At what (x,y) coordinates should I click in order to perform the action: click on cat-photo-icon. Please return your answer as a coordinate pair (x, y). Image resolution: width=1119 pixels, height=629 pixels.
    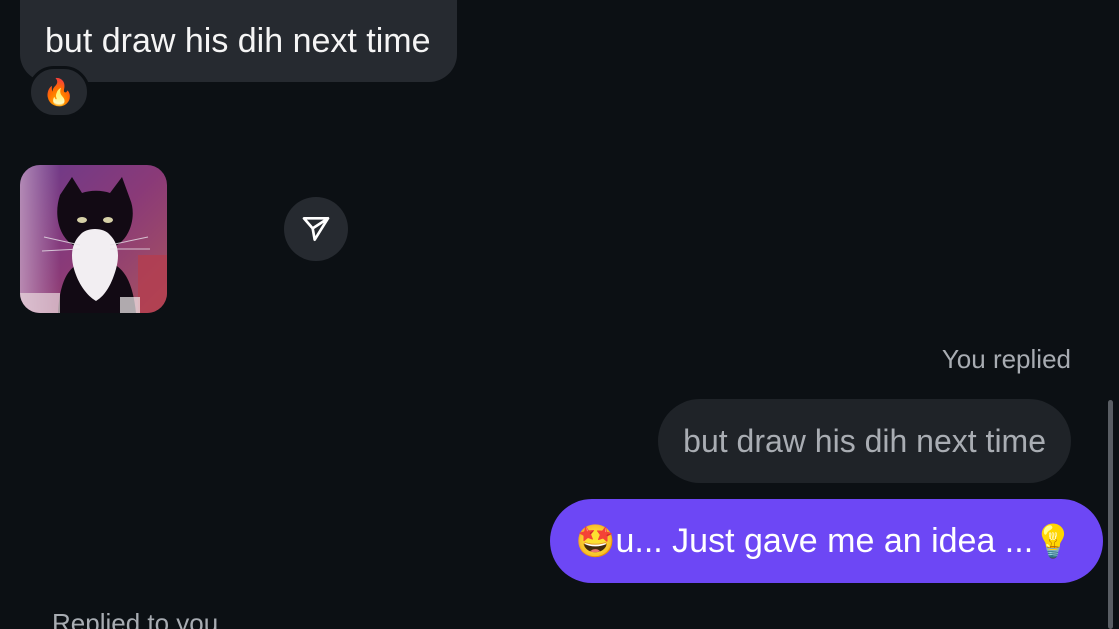
    Looking at the image, I should click on (93, 239).